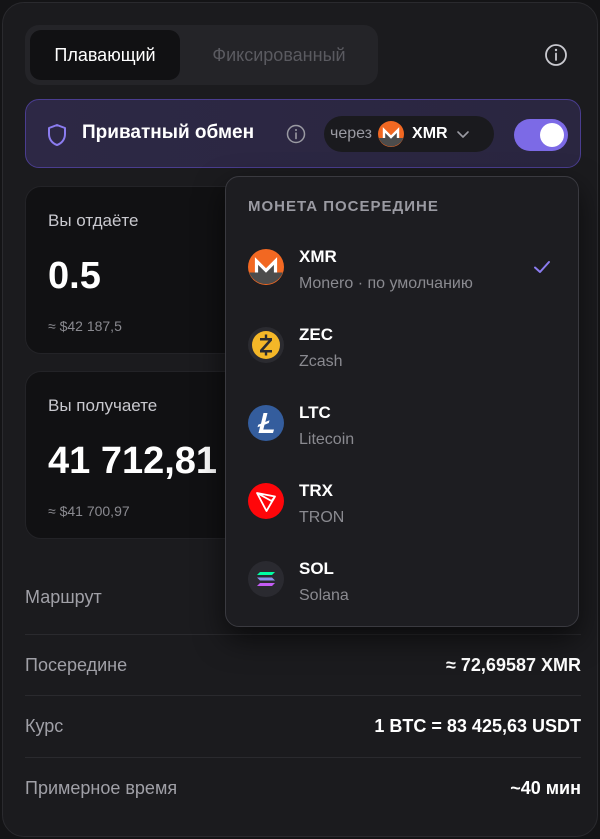 The image size is (600, 839). Describe the element at coordinates (101, 788) in the screenshot. I see `estimated-time-label: Примерное время` at that location.